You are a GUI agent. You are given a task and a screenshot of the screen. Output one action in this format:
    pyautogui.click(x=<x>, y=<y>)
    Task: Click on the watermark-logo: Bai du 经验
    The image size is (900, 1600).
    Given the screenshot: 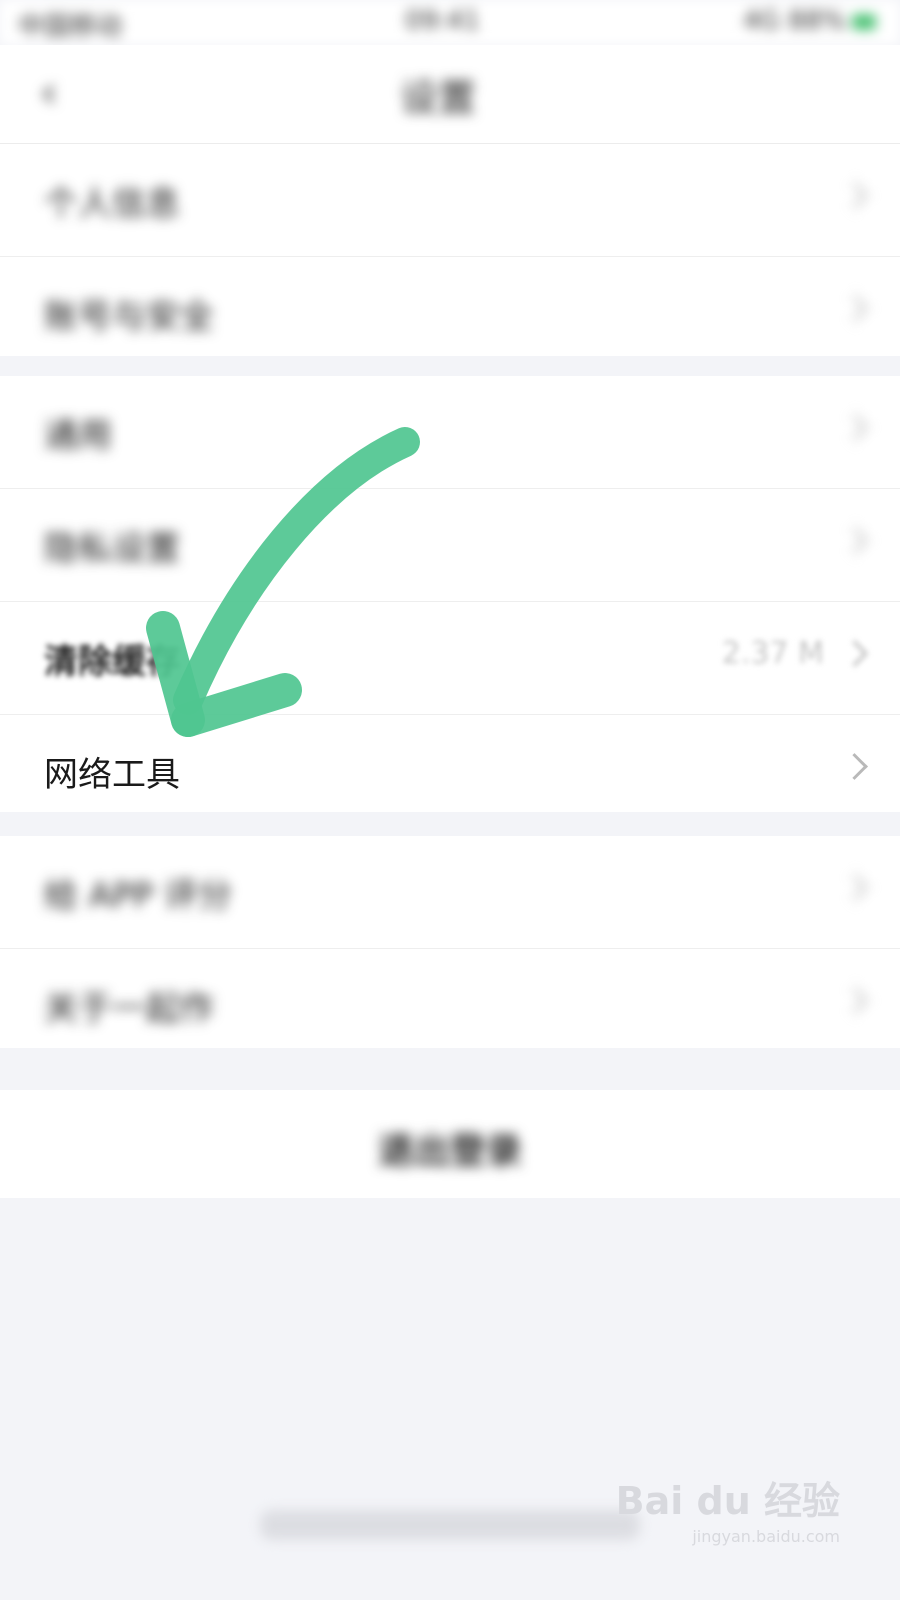 What is the action you would take?
    pyautogui.click(x=727, y=1501)
    